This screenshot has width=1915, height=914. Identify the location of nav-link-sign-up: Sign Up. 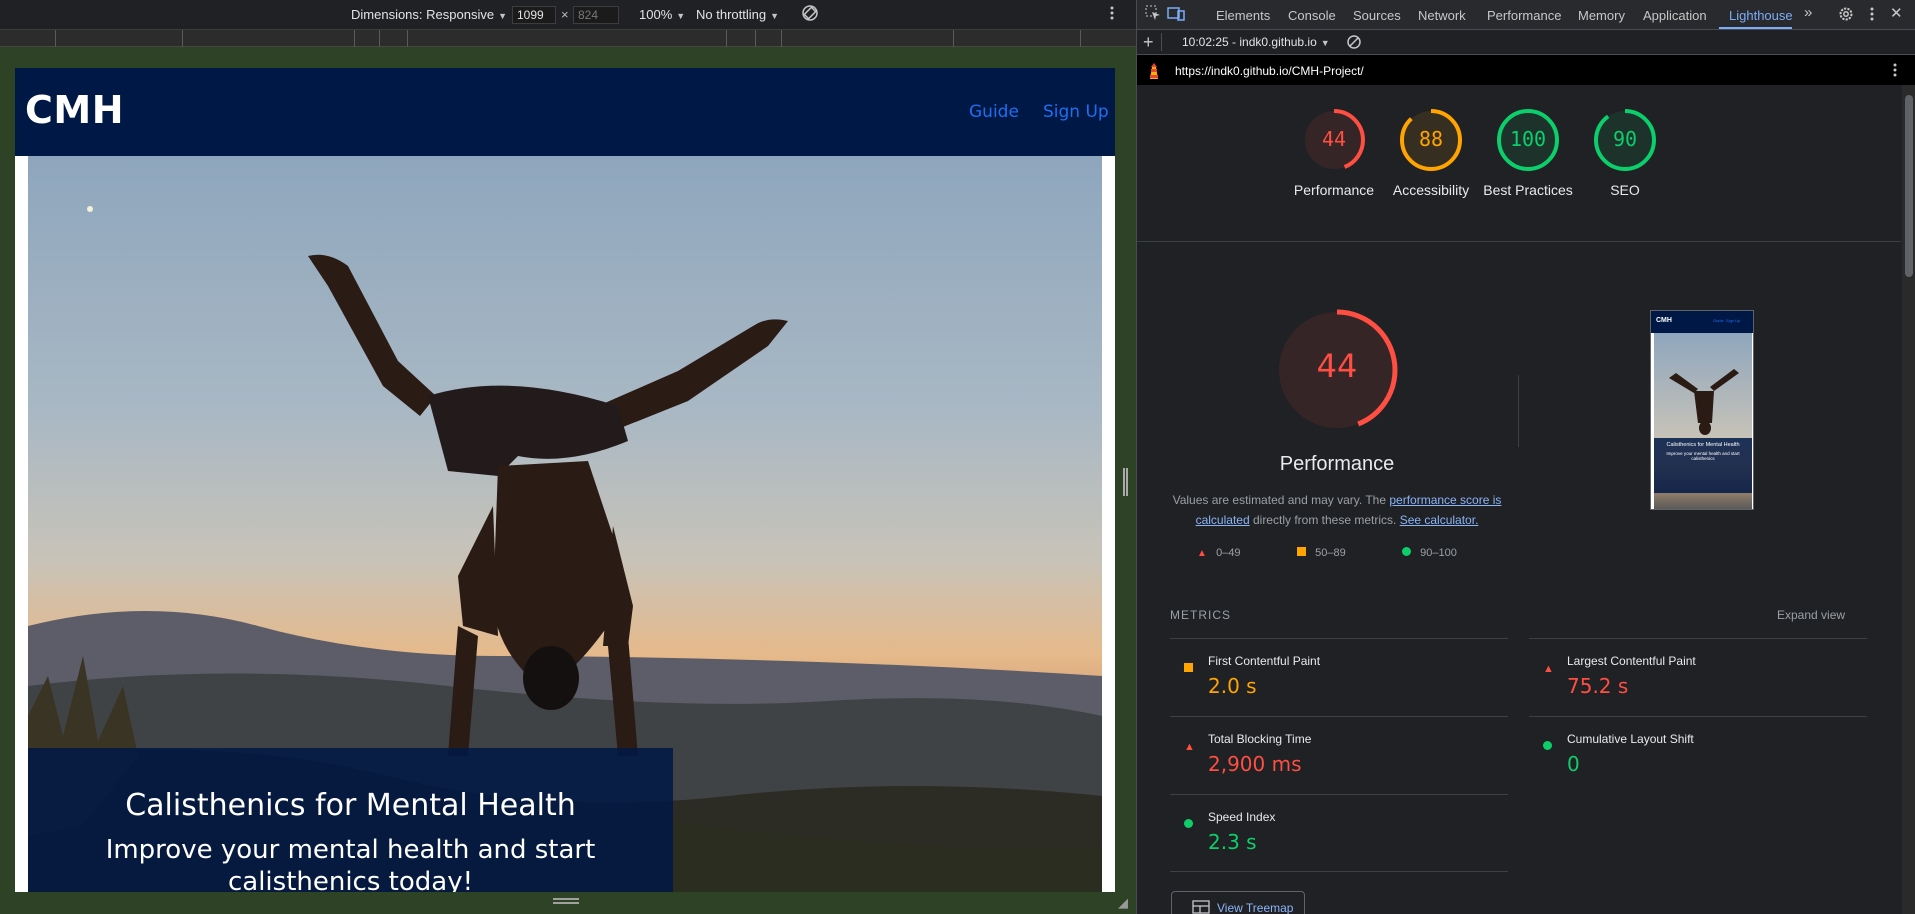
(1076, 112).